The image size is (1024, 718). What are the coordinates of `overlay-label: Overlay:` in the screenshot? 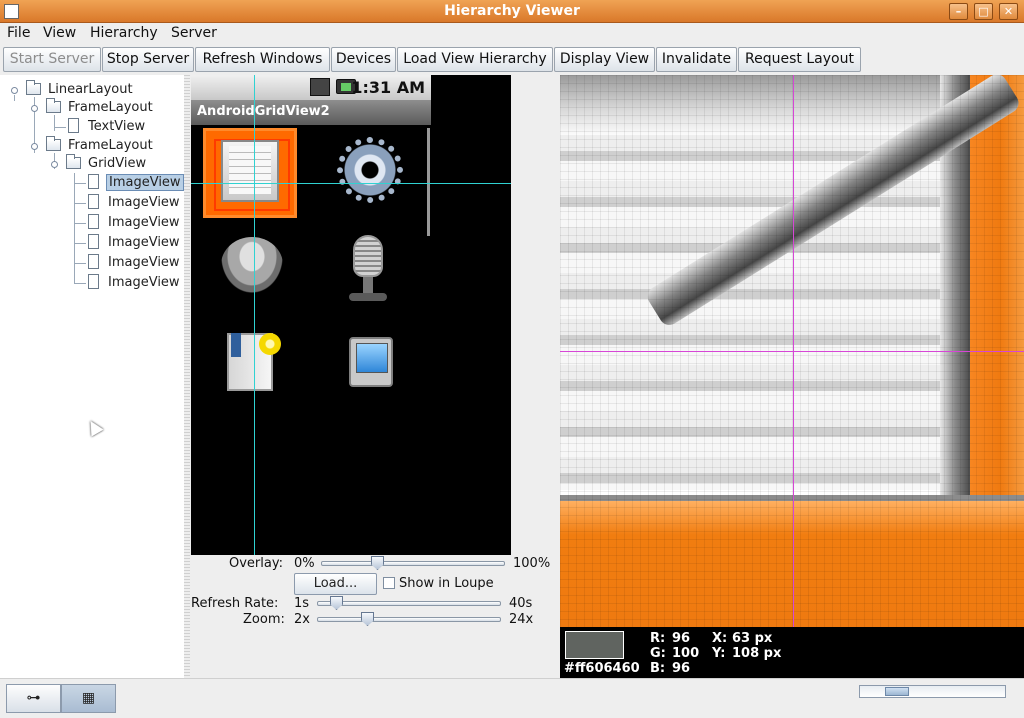 It's located at (256, 563).